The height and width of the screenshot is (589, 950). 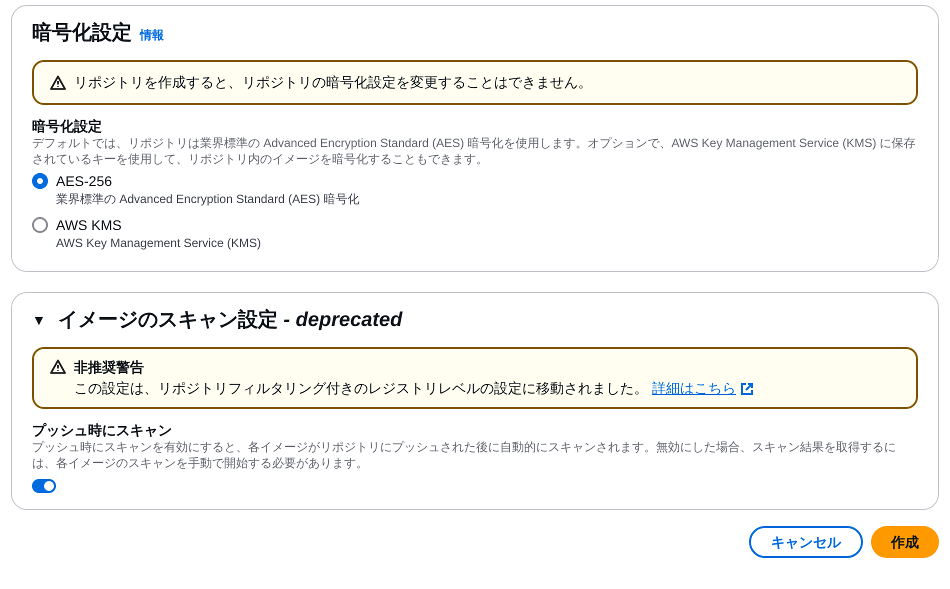 I want to click on create-button: 作成, so click(x=905, y=542).